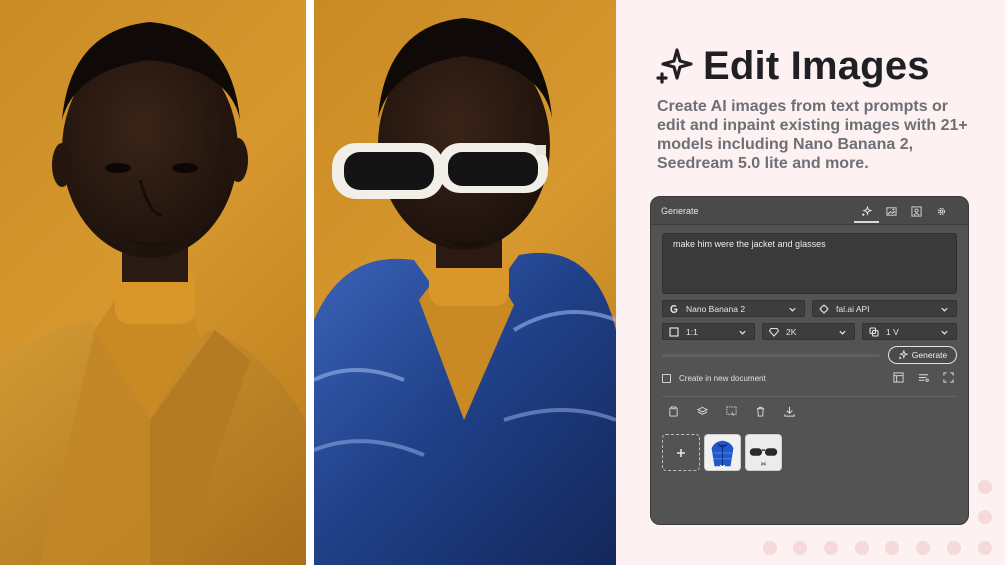  What do you see at coordinates (674, 331) in the screenshot?
I see `square-icon` at bounding box center [674, 331].